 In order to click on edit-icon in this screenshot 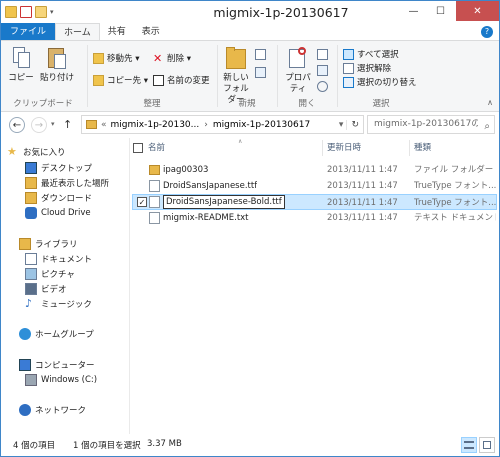, I will do `click(322, 70)`.